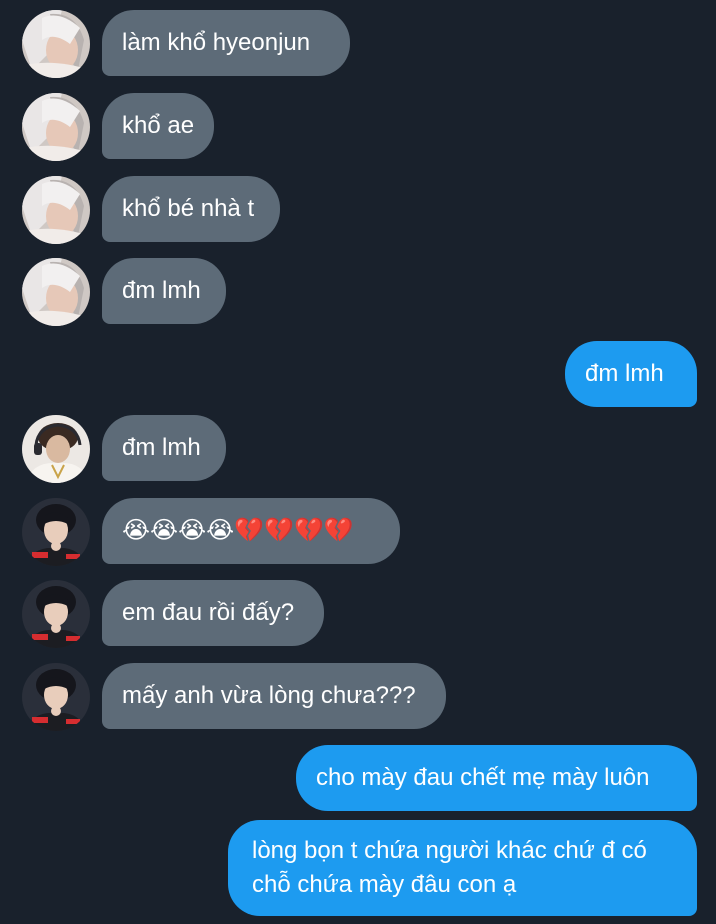  I want to click on message-row-outgoing: cho mày đau chết mẹ mày luôn, so click(358, 778).